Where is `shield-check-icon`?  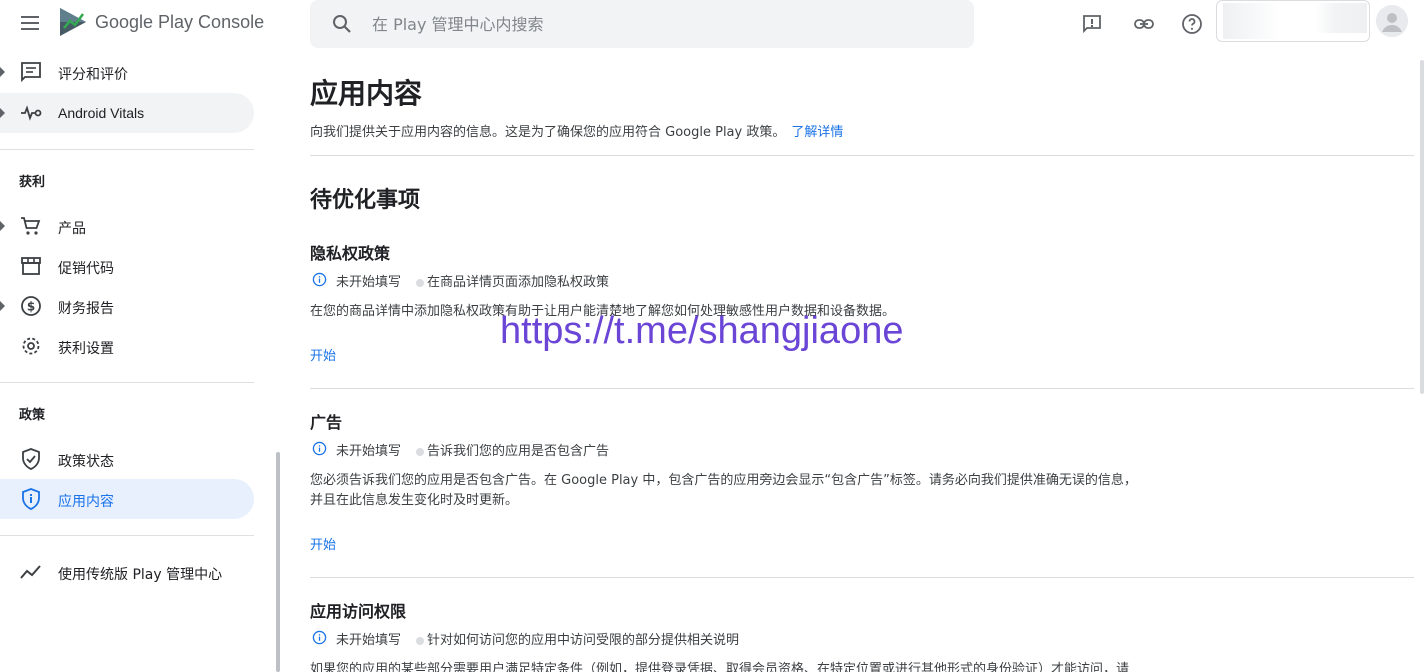
shield-check-icon is located at coordinates (31, 459).